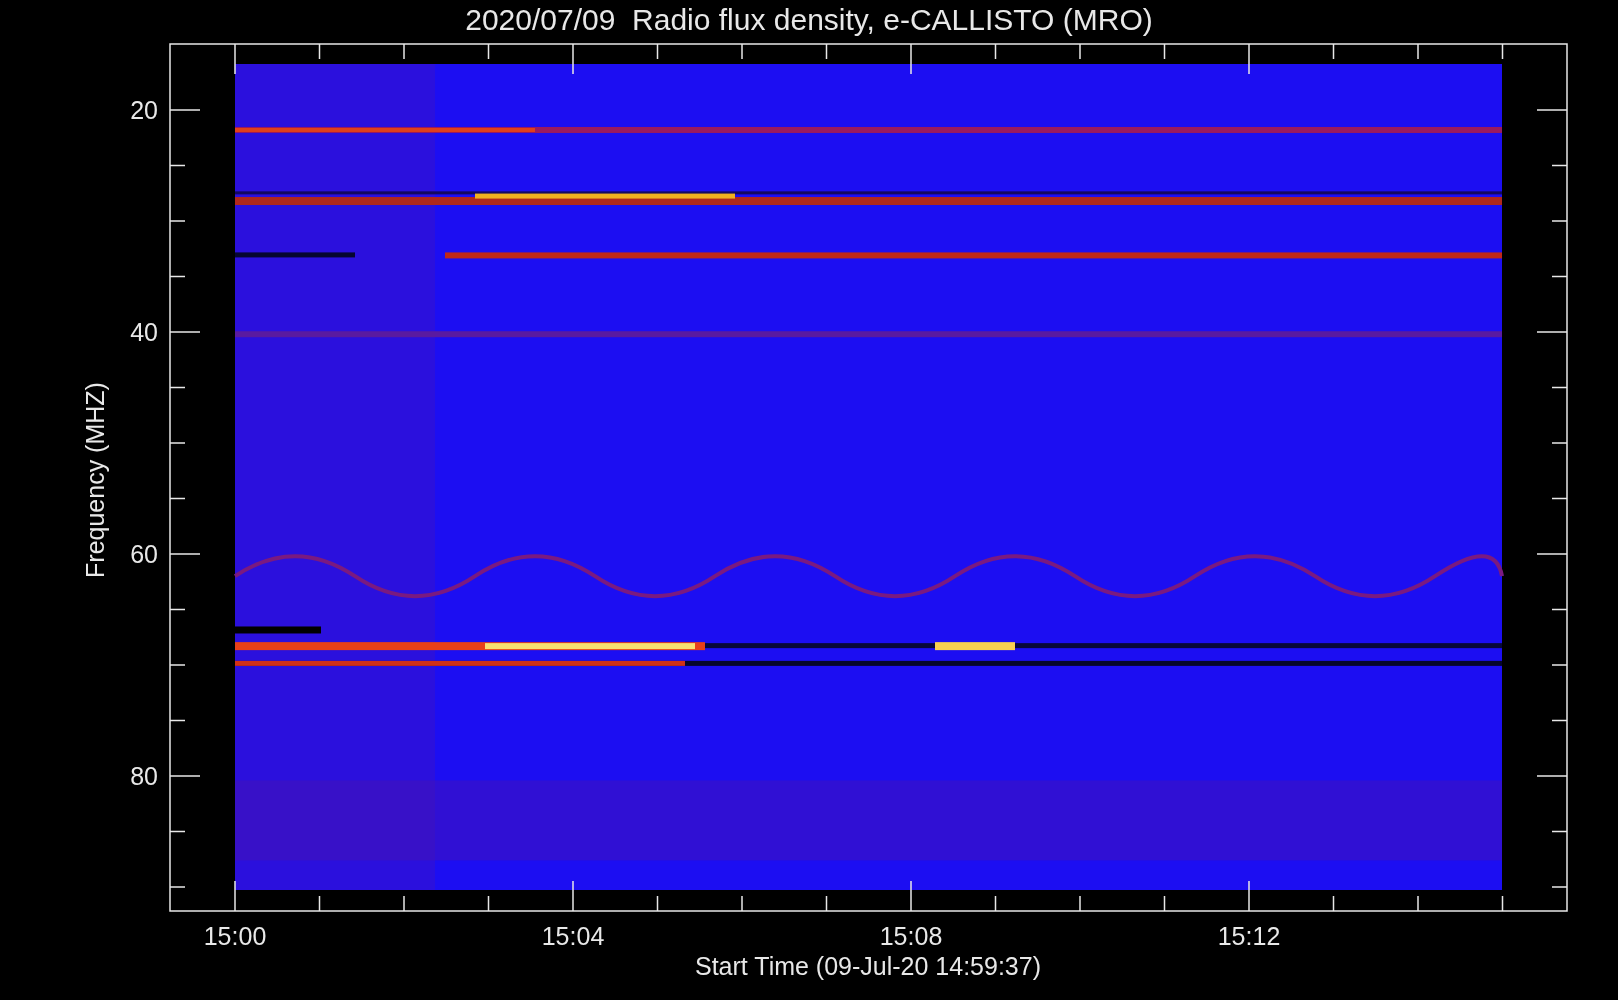 This screenshot has width=1618, height=1000. Describe the element at coordinates (868, 966) in the screenshot. I see `x-axis-label: Start Time (09-Jul-20 14:59:37)` at that location.